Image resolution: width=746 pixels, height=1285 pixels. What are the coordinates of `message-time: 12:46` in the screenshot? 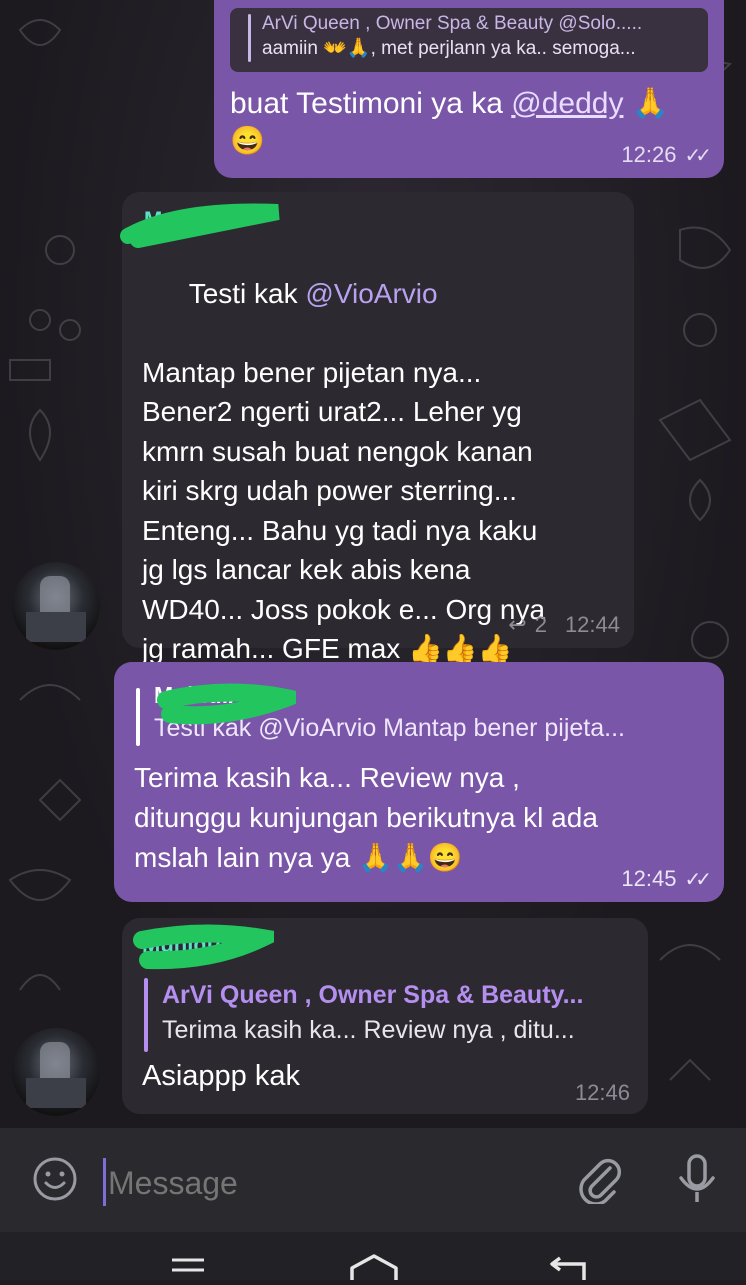 It's located at (602, 1092).